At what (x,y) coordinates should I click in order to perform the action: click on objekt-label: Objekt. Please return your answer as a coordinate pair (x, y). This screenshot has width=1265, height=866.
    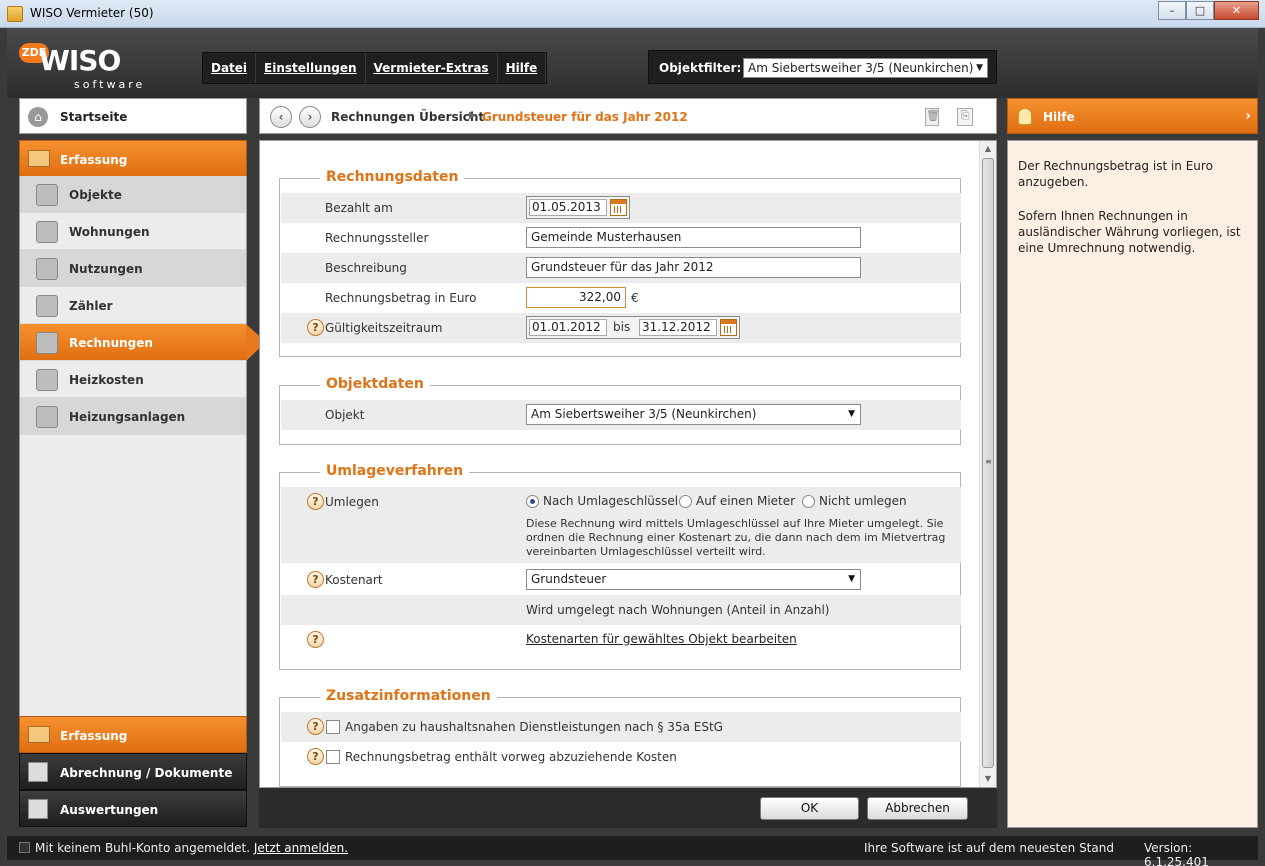
    Looking at the image, I should click on (345, 415).